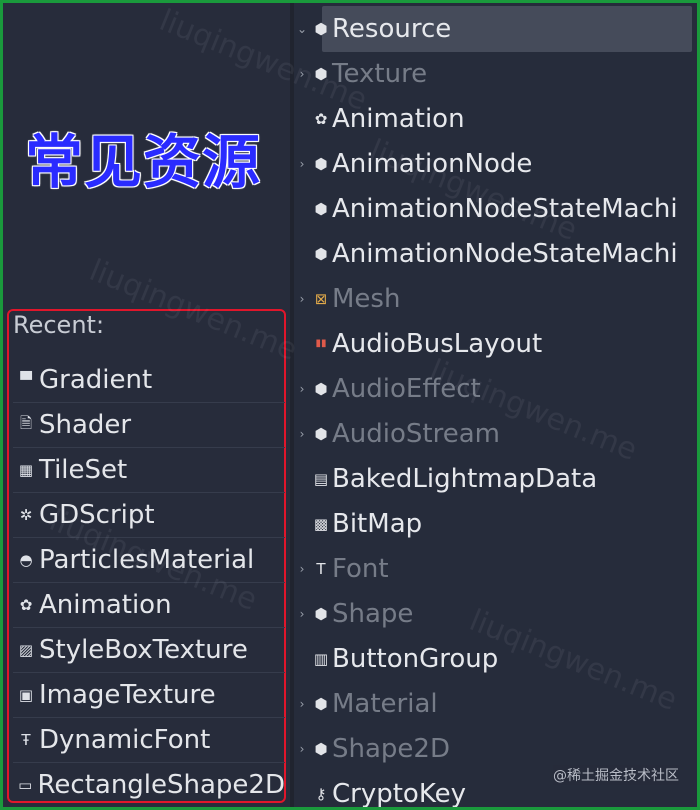 The image size is (700, 810). I want to click on recent-item-label: DynamicFont, so click(125, 740).